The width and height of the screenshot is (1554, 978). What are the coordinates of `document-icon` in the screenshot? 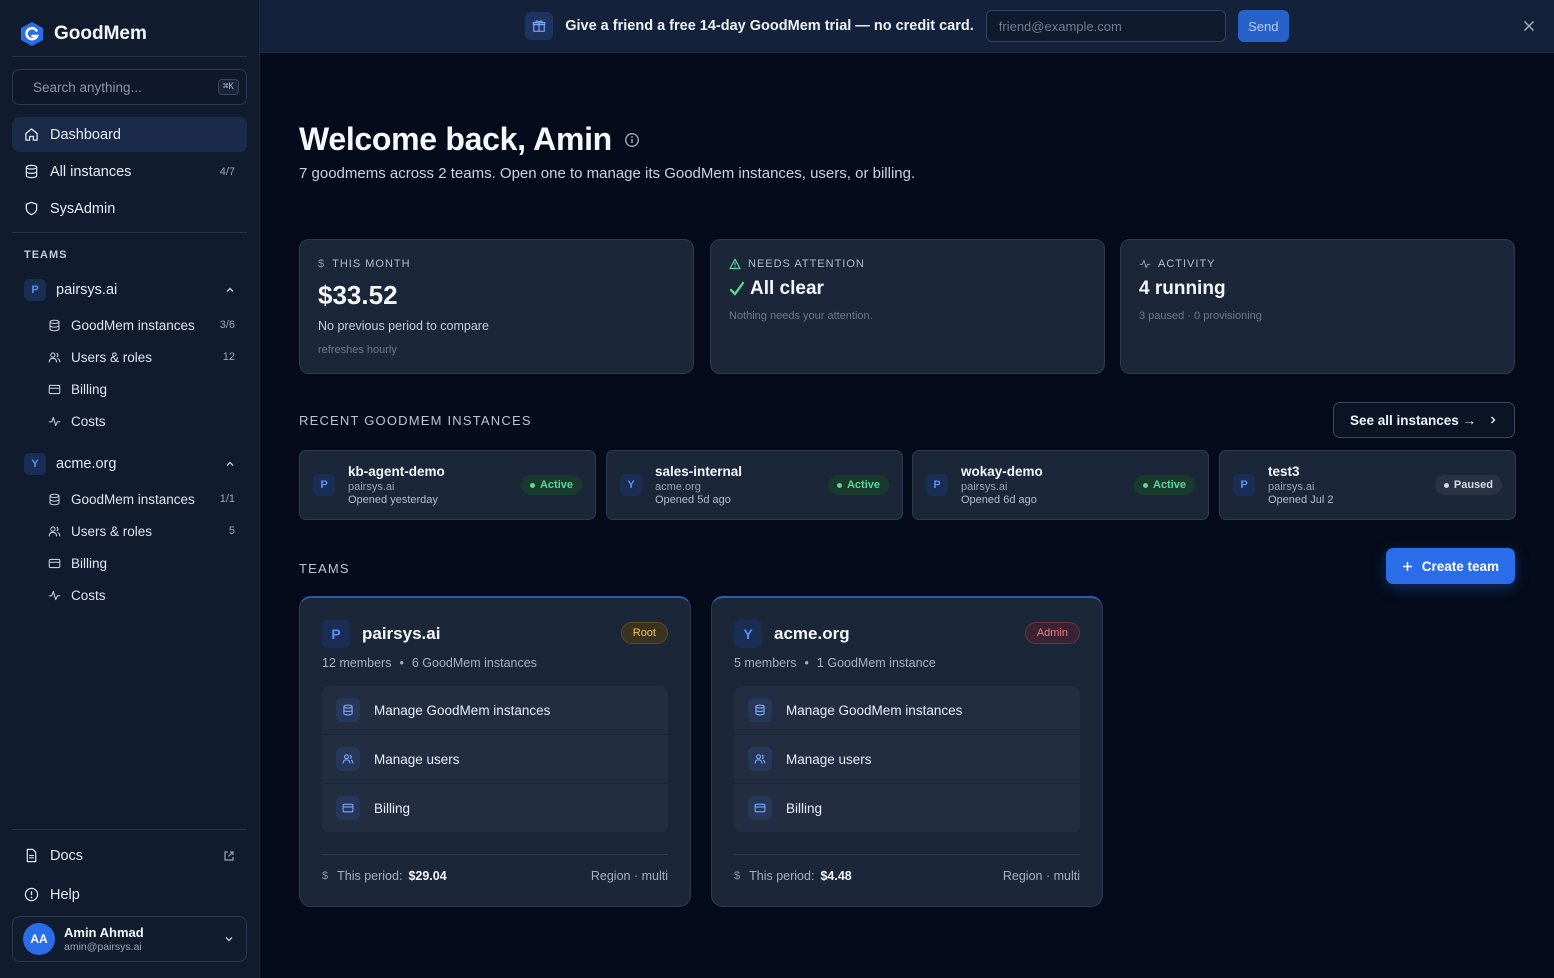 It's located at (31, 855).